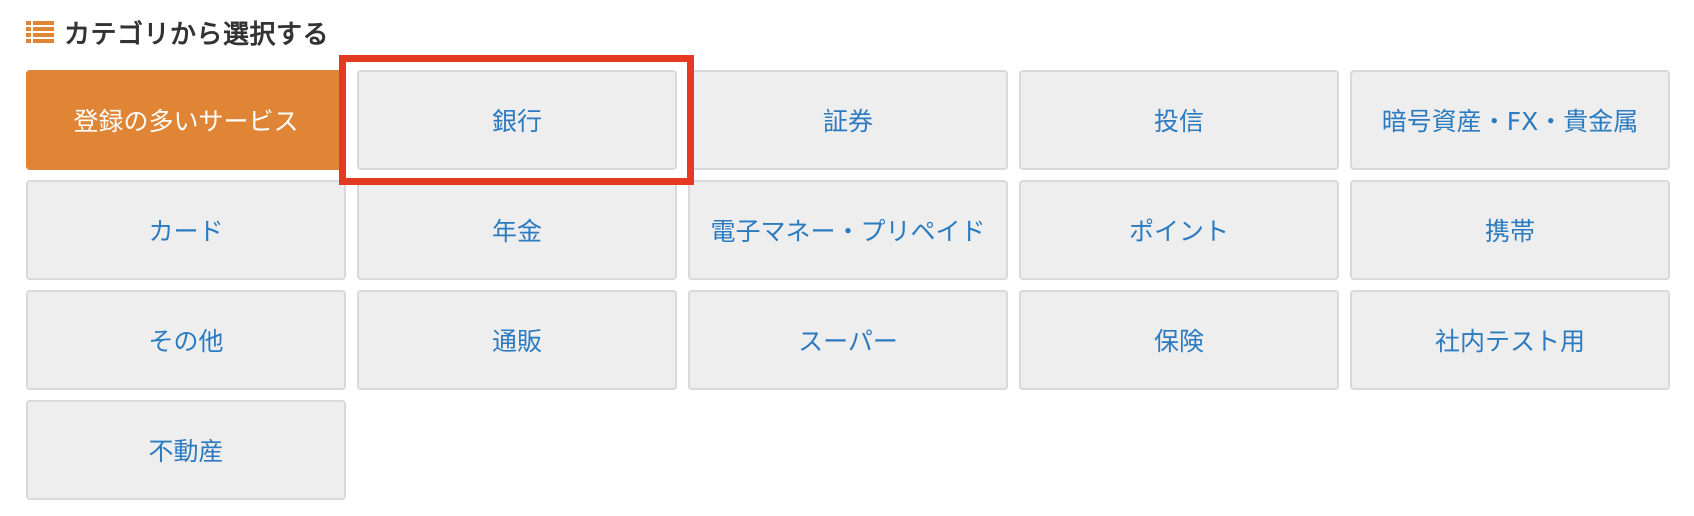 This screenshot has height=516, width=1694. Describe the element at coordinates (197, 34) in the screenshot. I see `section-title: カテゴリから選択する` at that location.